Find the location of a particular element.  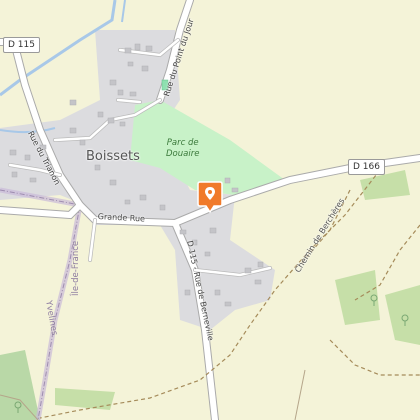

park-label: Parc de Douaire is located at coordinates (182, 148).